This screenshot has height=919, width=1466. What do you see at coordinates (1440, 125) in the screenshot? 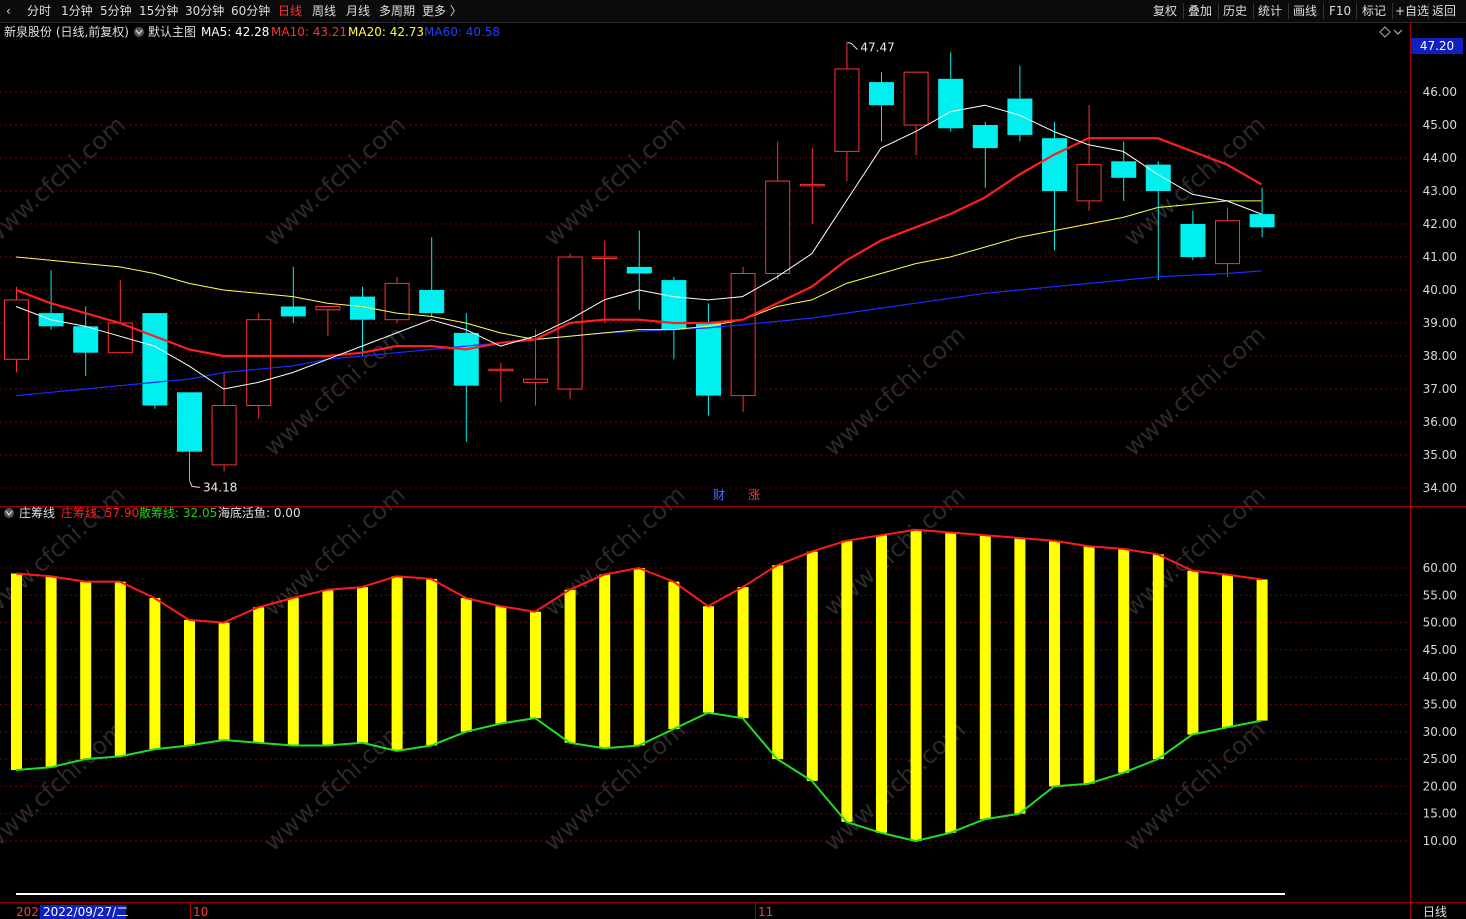
I see `price-tick-label: 45.00` at bounding box center [1440, 125].